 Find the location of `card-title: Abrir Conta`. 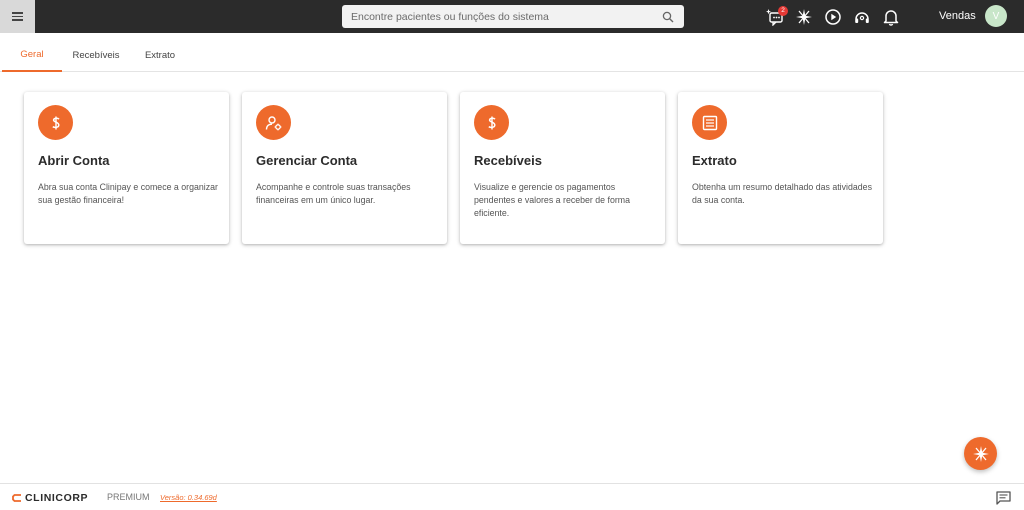

card-title: Abrir Conta is located at coordinates (74, 160).